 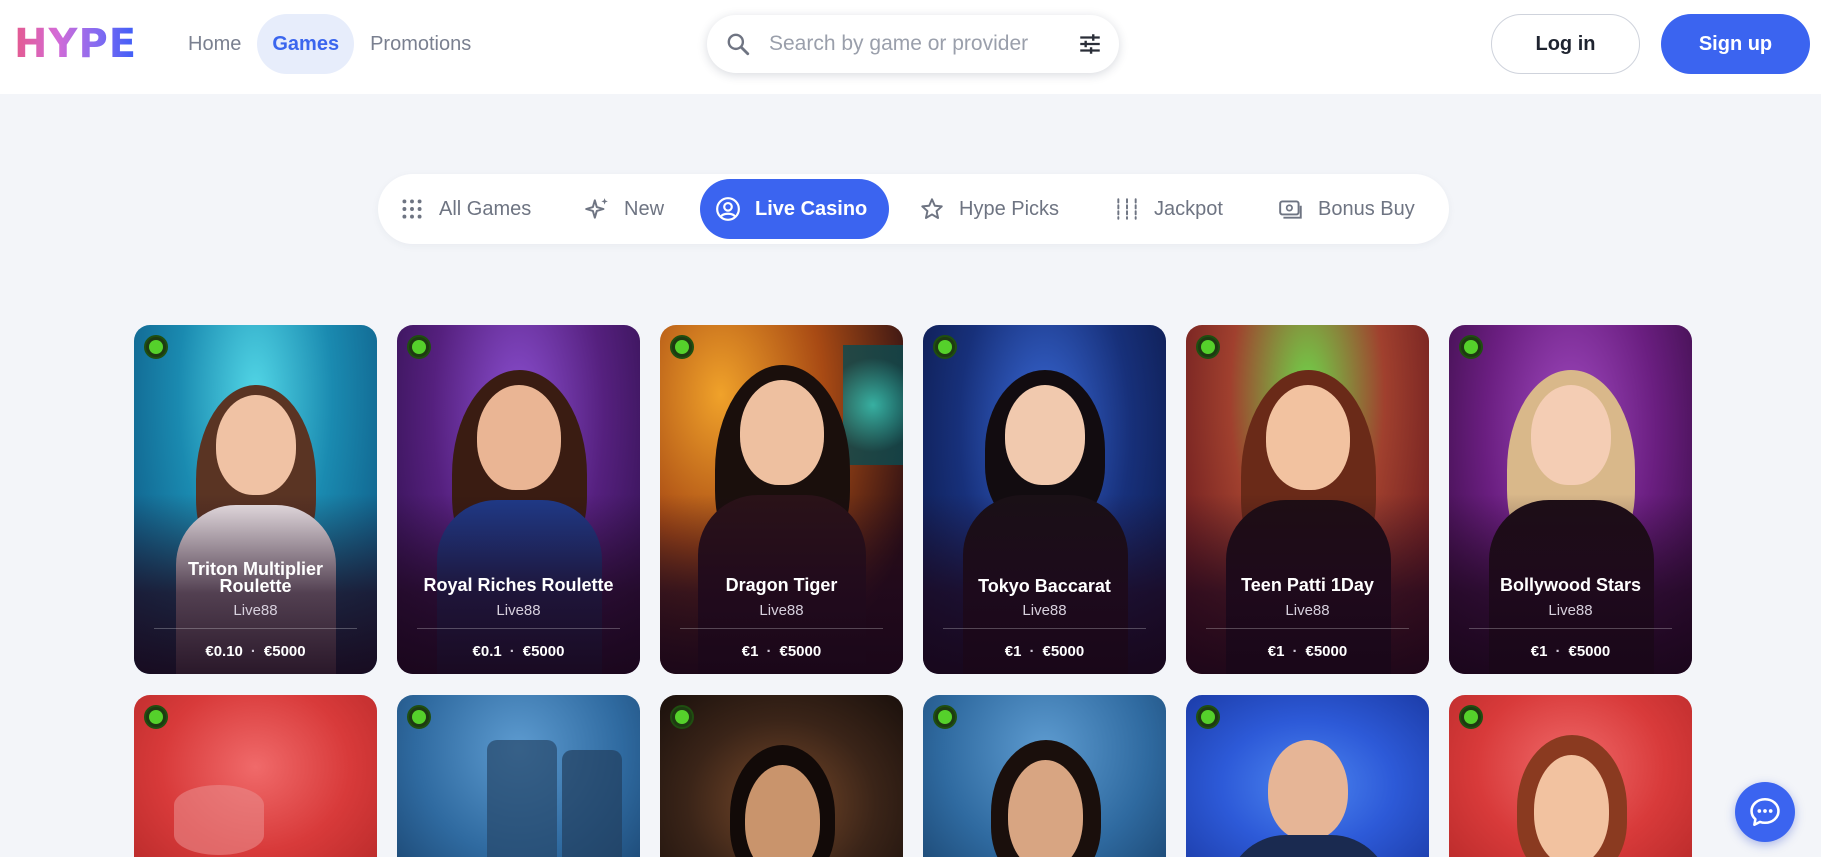 What do you see at coordinates (1570, 499) in the screenshot?
I see `game-card: Bollywood Stars Live88 €1 · €5000` at bounding box center [1570, 499].